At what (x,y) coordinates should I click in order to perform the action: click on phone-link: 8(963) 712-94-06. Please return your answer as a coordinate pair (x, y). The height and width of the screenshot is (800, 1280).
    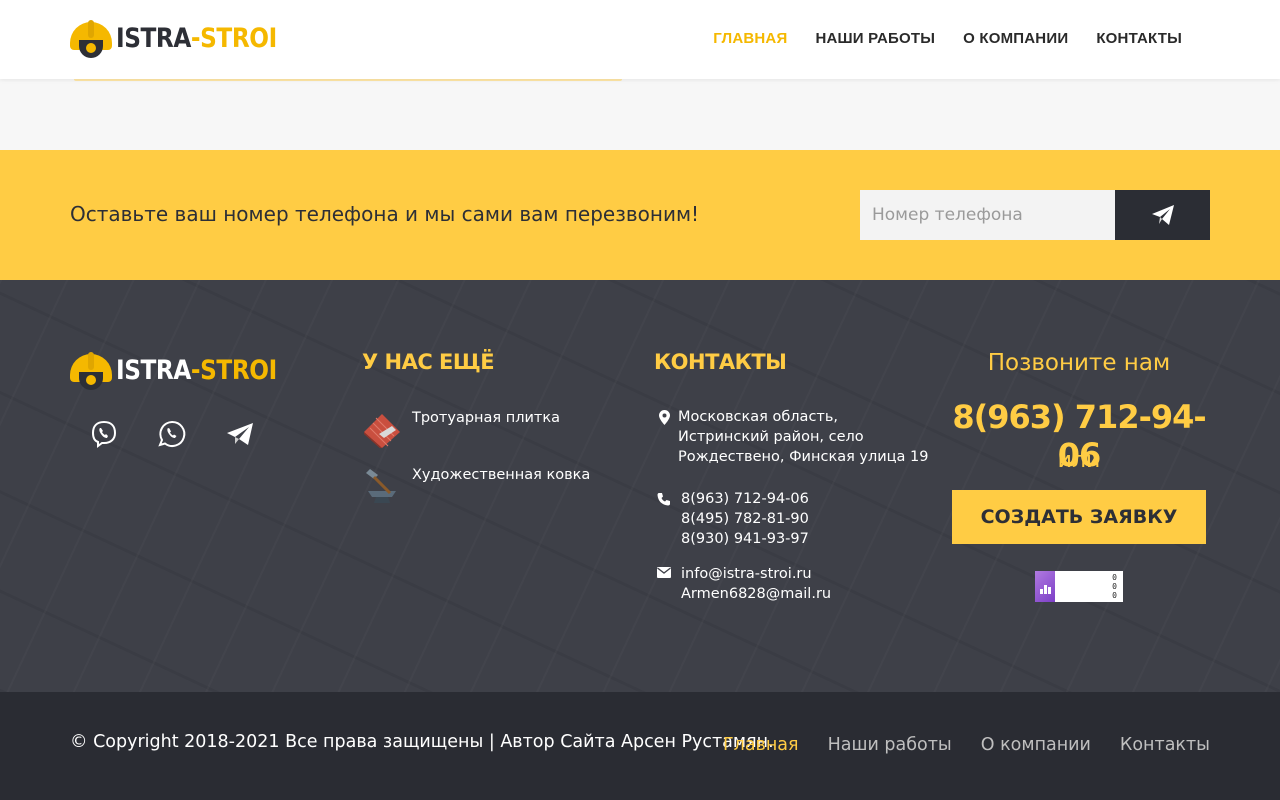
    Looking at the image, I should click on (745, 499).